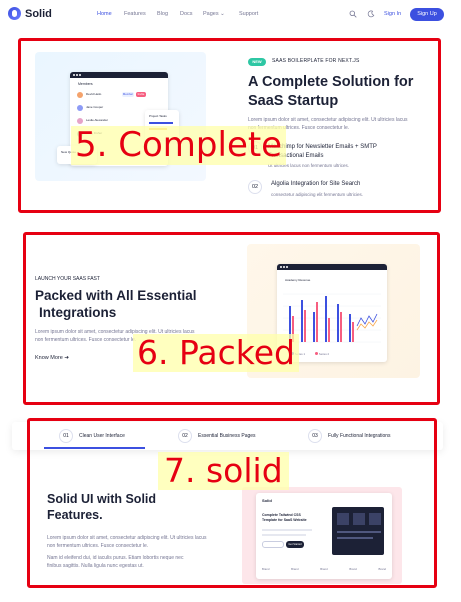 The height and width of the screenshot is (602, 461). I want to click on preview-input, so click(273, 544).